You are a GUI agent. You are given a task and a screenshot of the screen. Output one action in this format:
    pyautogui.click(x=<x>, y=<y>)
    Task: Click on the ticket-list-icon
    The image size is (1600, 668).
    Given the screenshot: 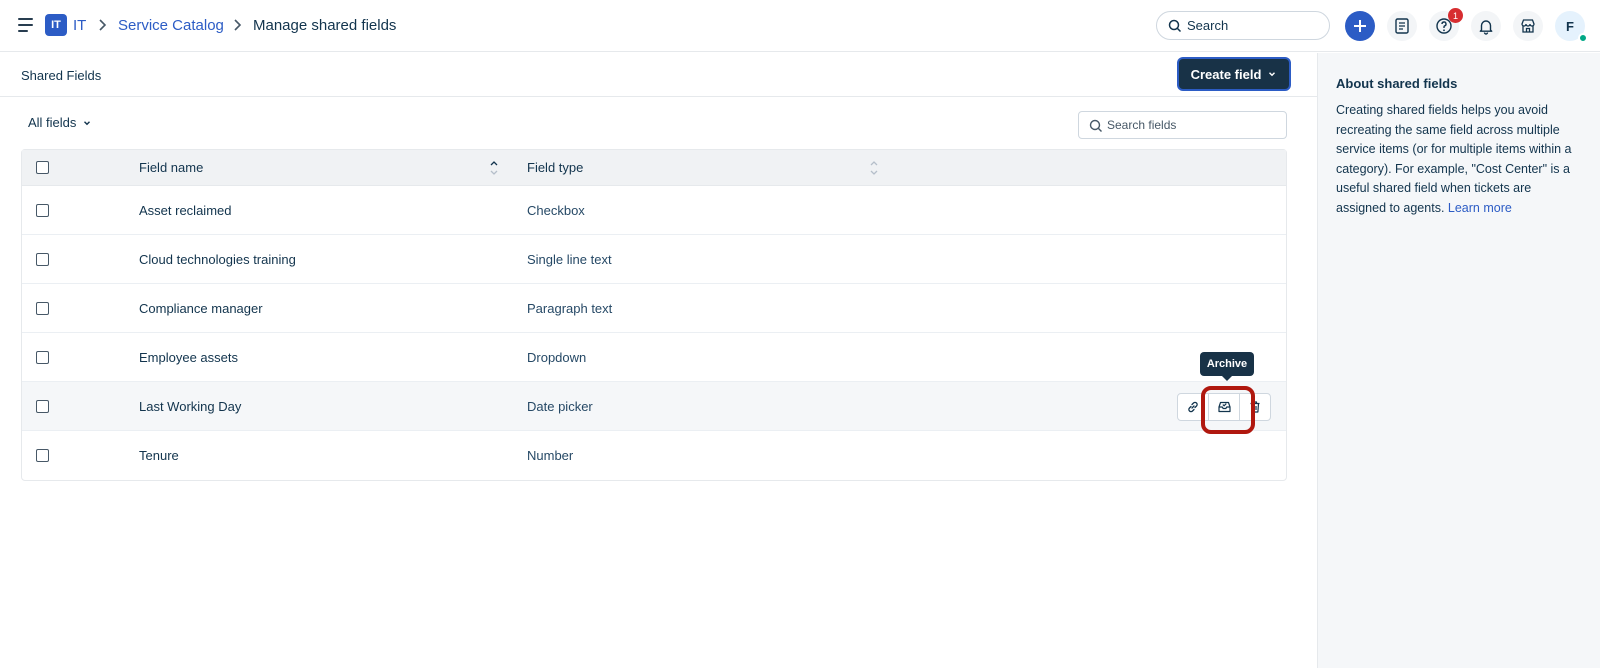 What is the action you would take?
    pyautogui.click(x=1402, y=26)
    